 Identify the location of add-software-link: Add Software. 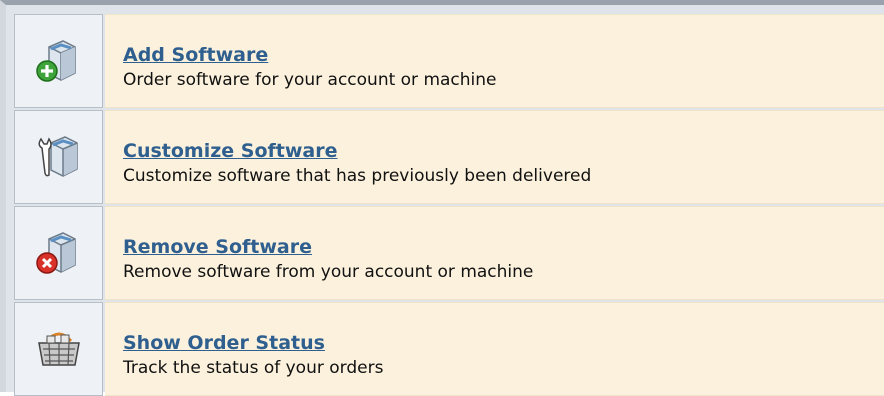
(195, 55).